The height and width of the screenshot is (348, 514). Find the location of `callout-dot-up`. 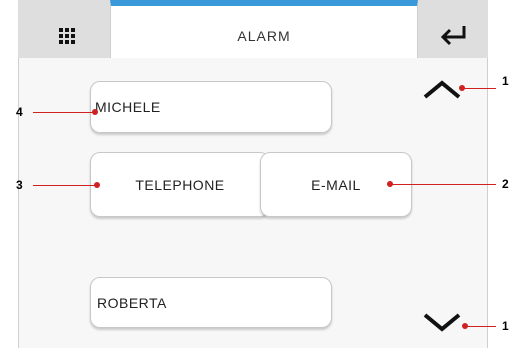

callout-dot-up is located at coordinates (462, 88).